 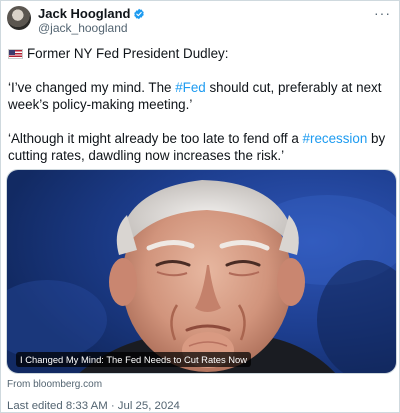 What do you see at coordinates (92, 87) in the screenshot?
I see `quote-1-pre: ‘I’ve changed my mind. The` at bounding box center [92, 87].